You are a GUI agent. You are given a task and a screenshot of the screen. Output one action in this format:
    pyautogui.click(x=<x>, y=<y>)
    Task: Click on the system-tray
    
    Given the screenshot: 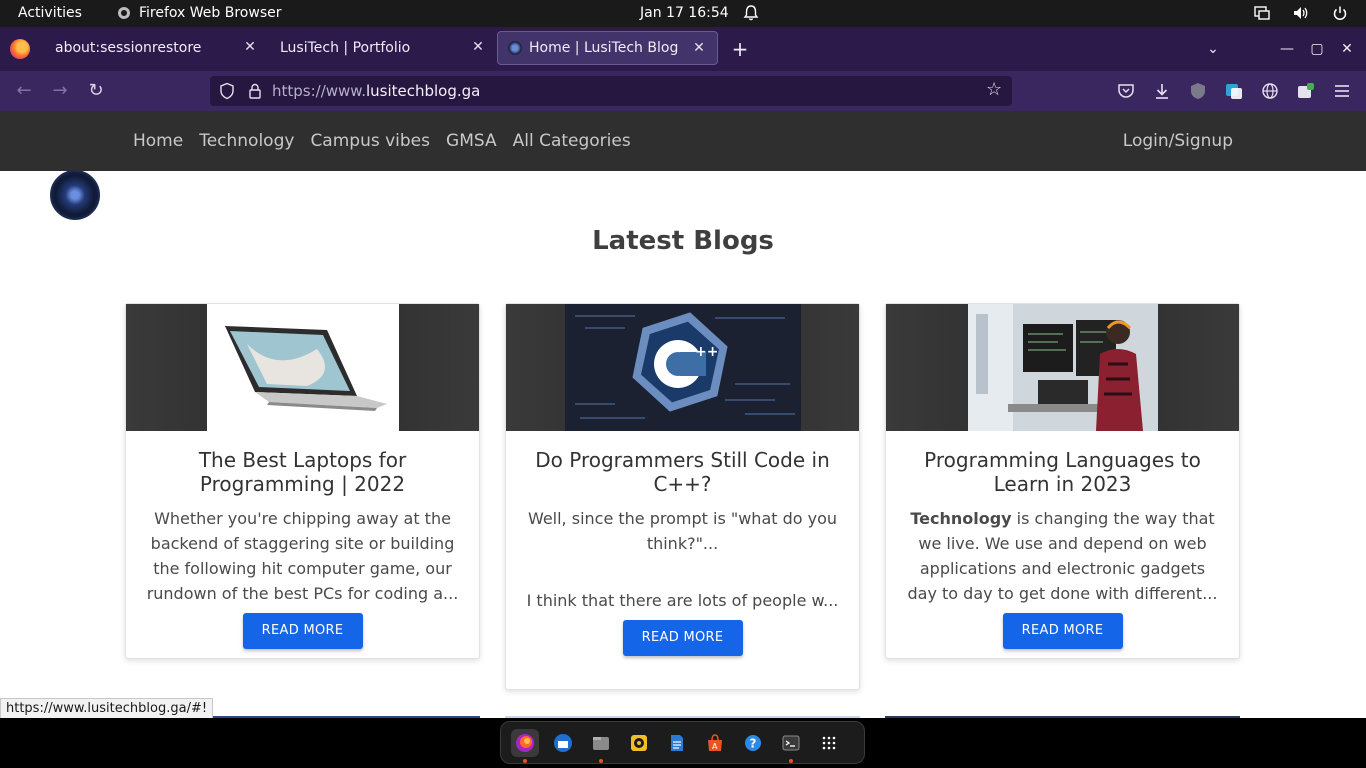 What is the action you would take?
    pyautogui.click(x=1301, y=13)
    